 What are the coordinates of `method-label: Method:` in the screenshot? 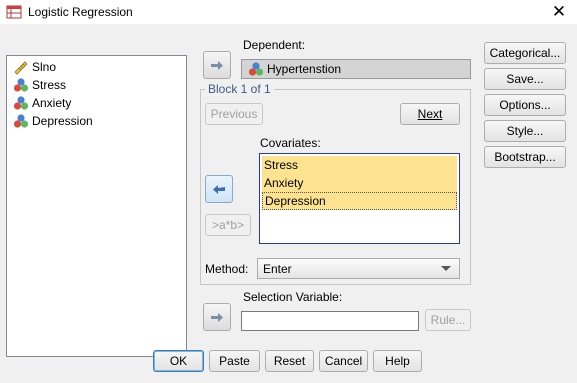 It's located at (227, 269).